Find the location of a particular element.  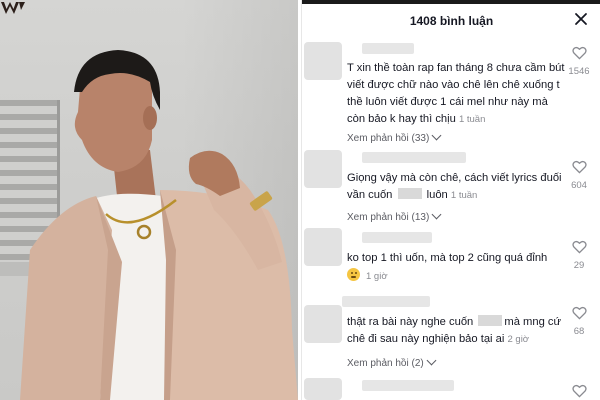

like-button: 1546 is located at coordinates (579, 61).